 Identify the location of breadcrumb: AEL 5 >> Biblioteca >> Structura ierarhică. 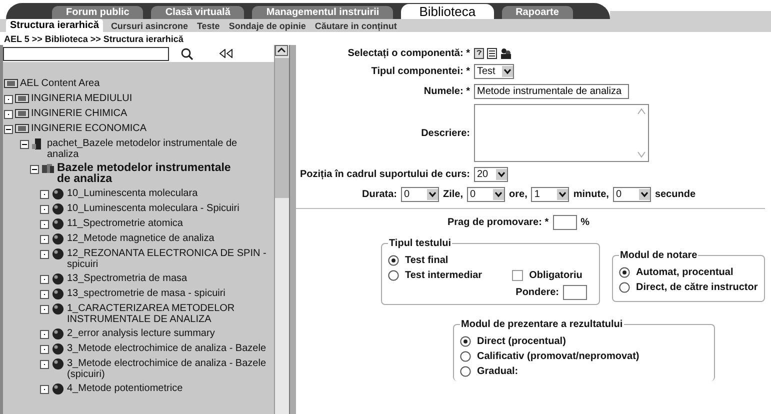
(94, 39).